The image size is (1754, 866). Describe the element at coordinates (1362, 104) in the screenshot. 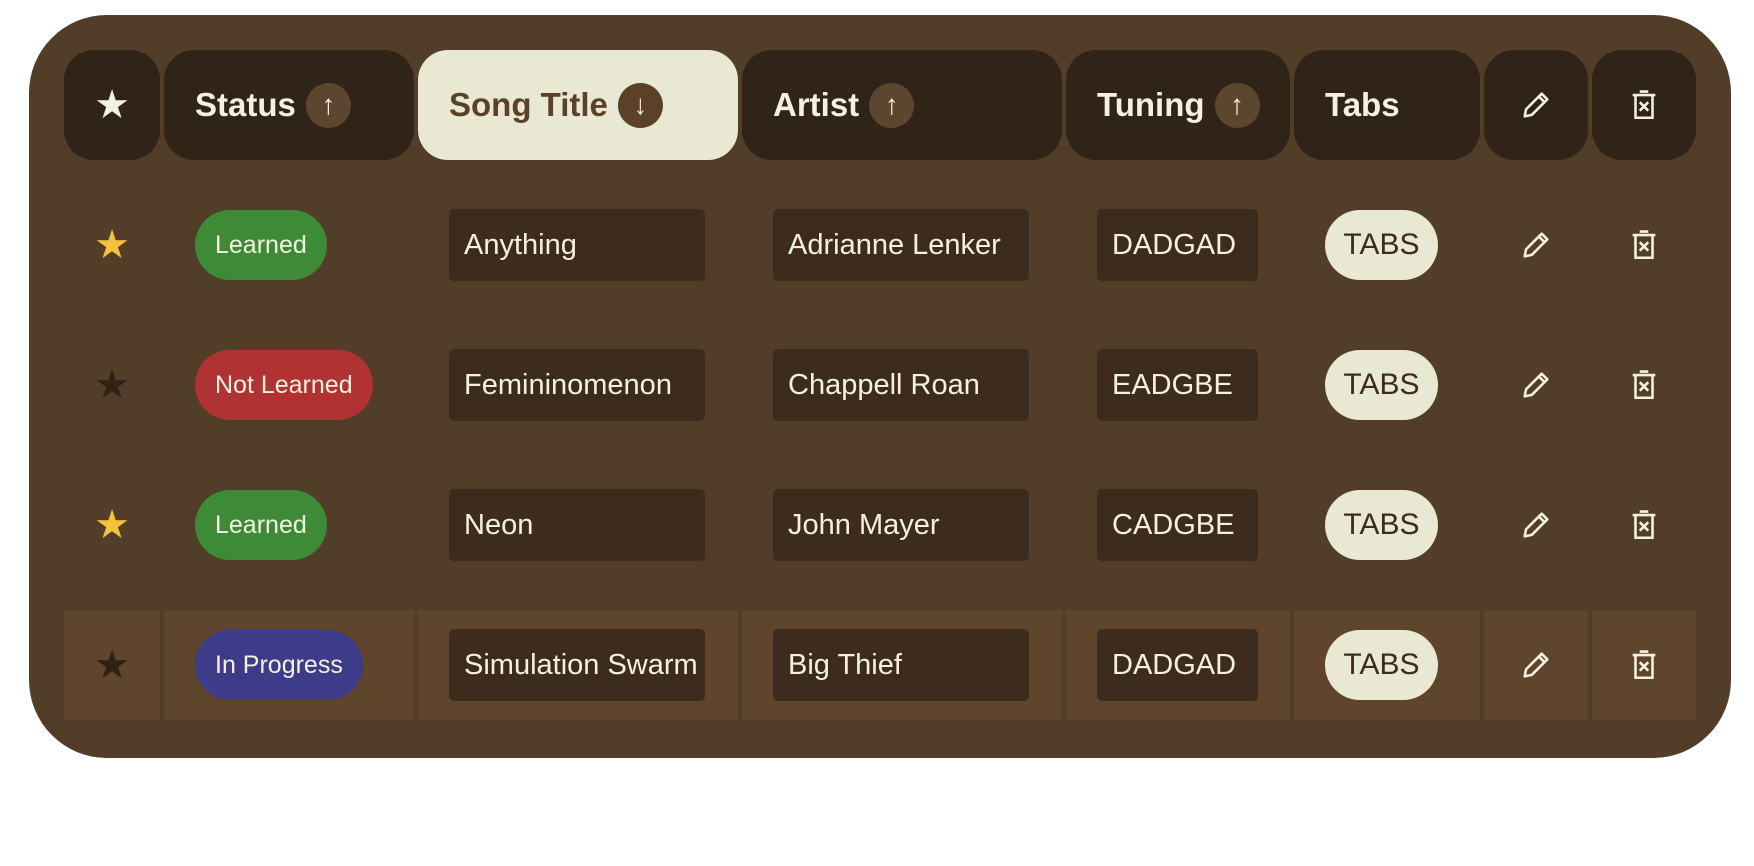

I see `header-tabs-label: Tabs` at that location.